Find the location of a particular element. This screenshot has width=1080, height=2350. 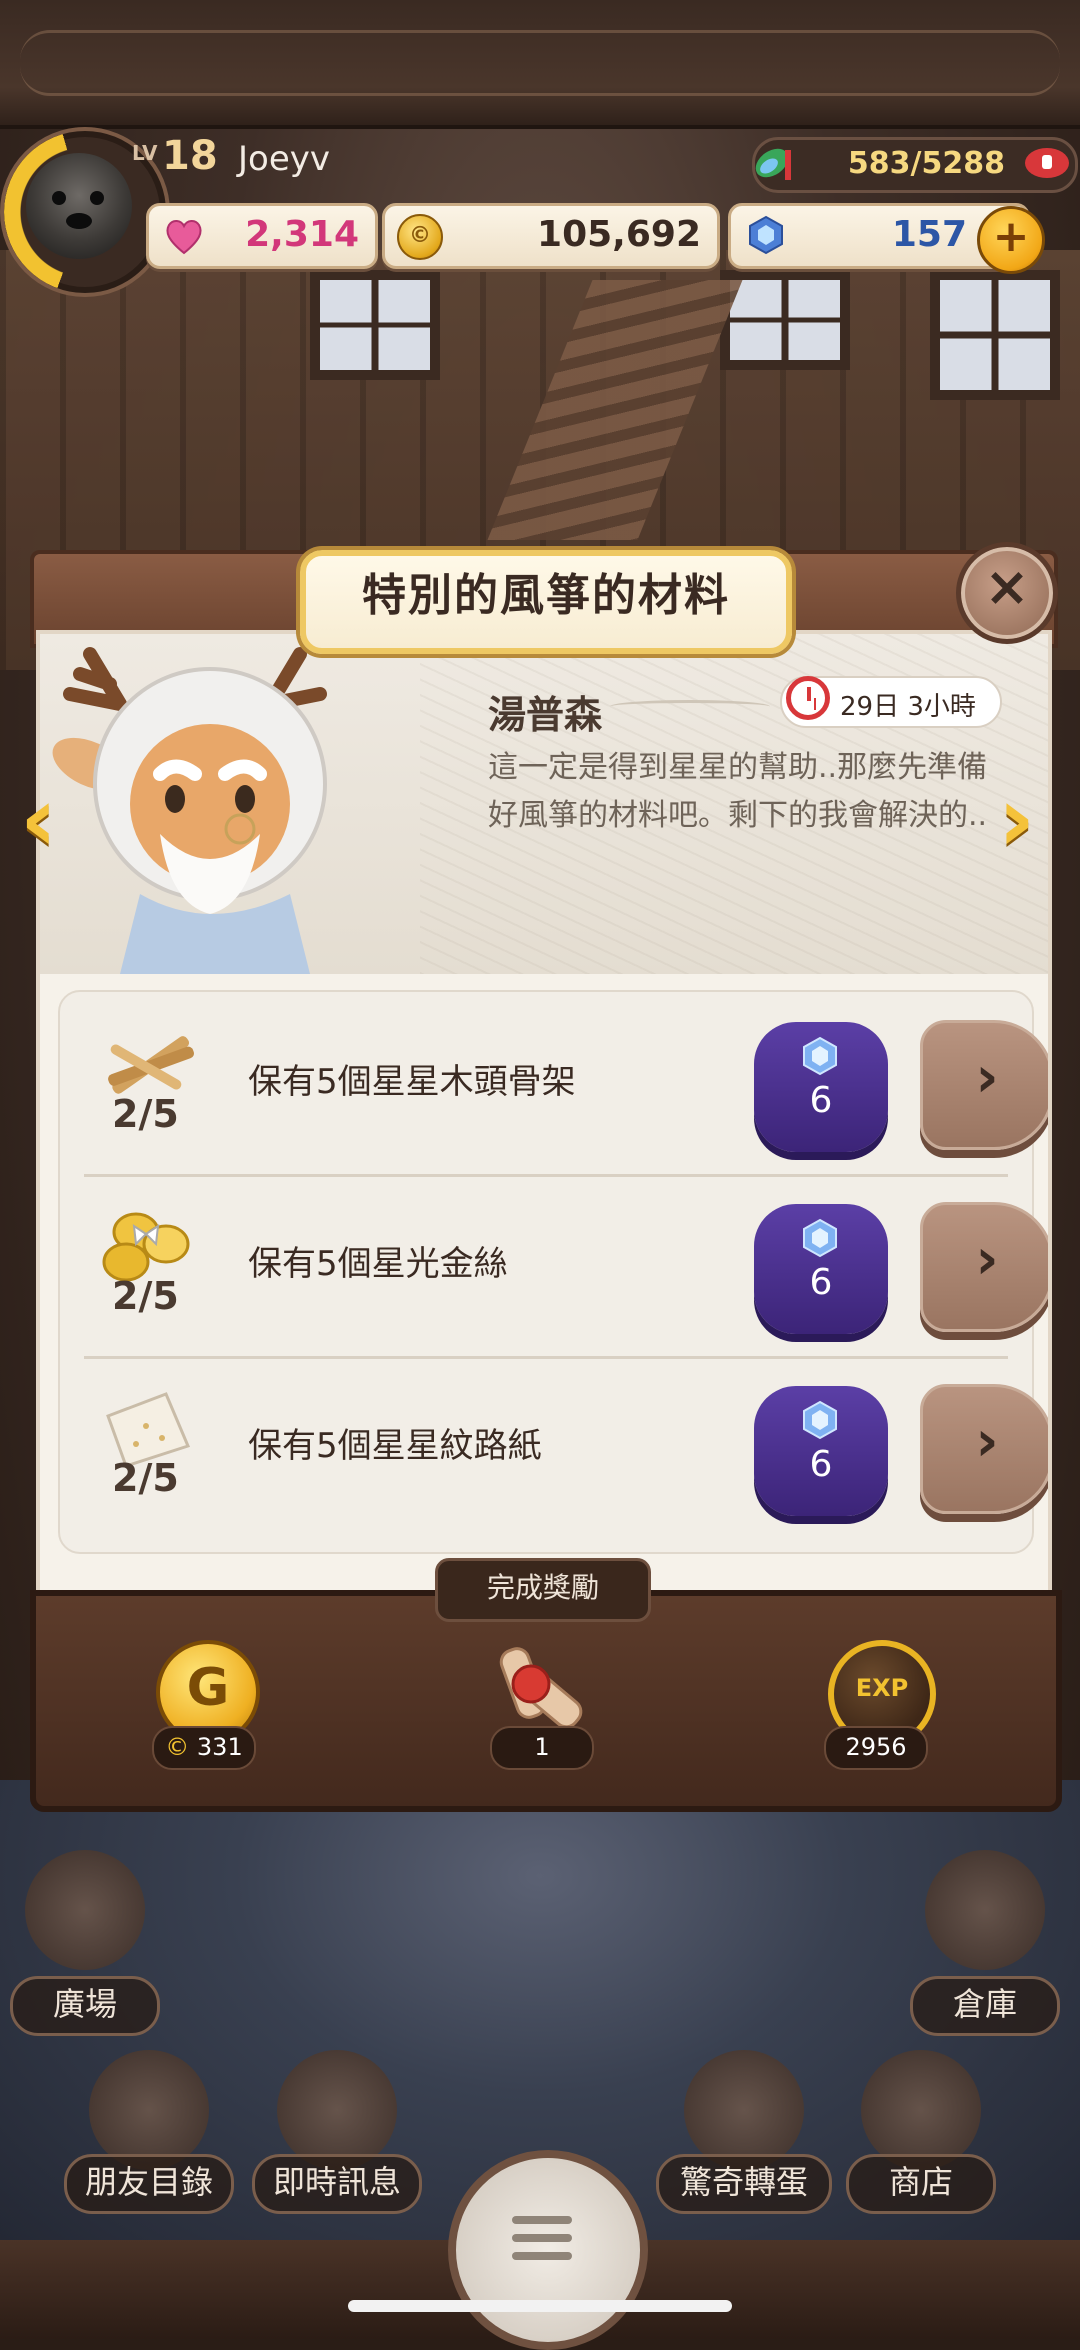

timer-text: 29日 3小時 is located at coordinates (908, 707).